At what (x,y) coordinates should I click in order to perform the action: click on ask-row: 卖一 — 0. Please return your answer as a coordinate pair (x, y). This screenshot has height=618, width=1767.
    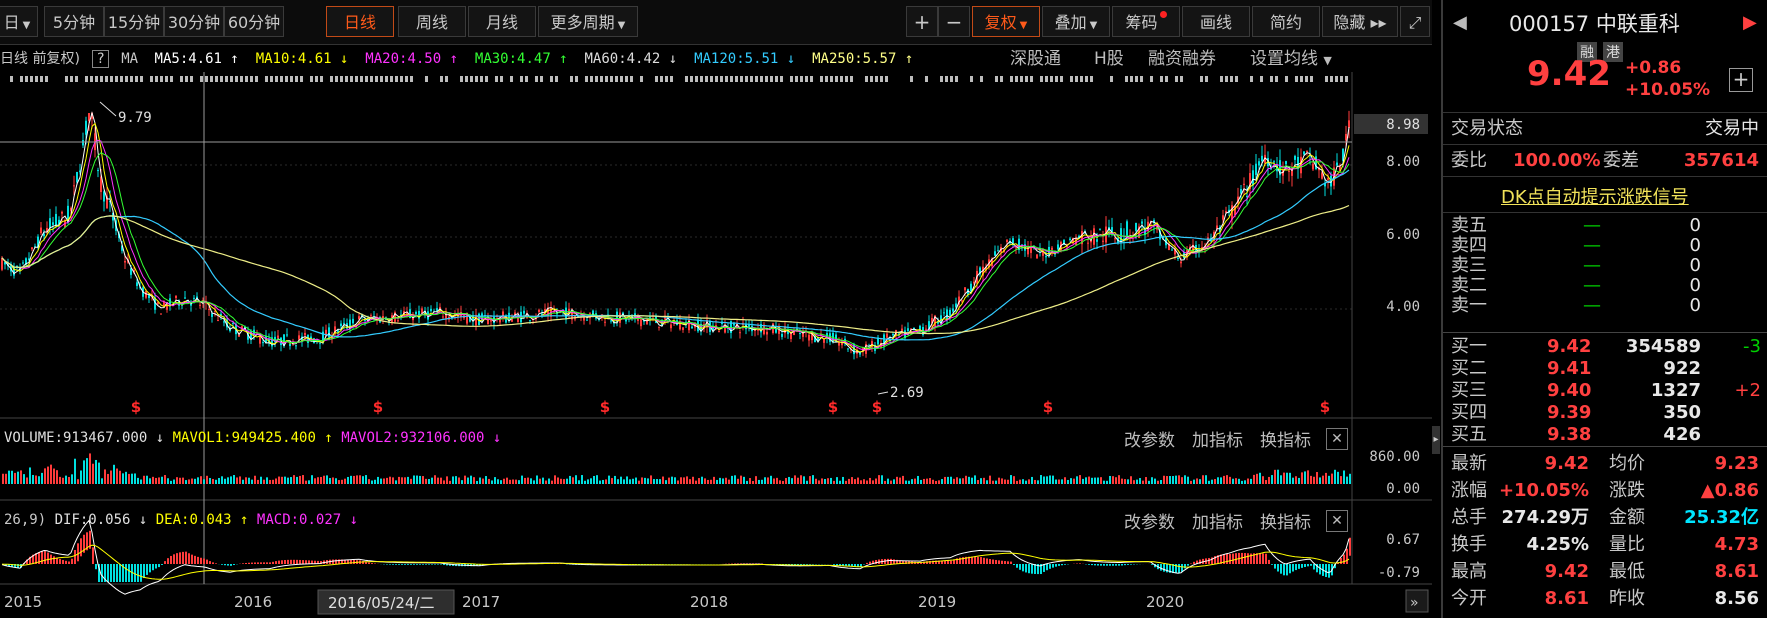
    Looking at the image, I should click on (1605, 306).